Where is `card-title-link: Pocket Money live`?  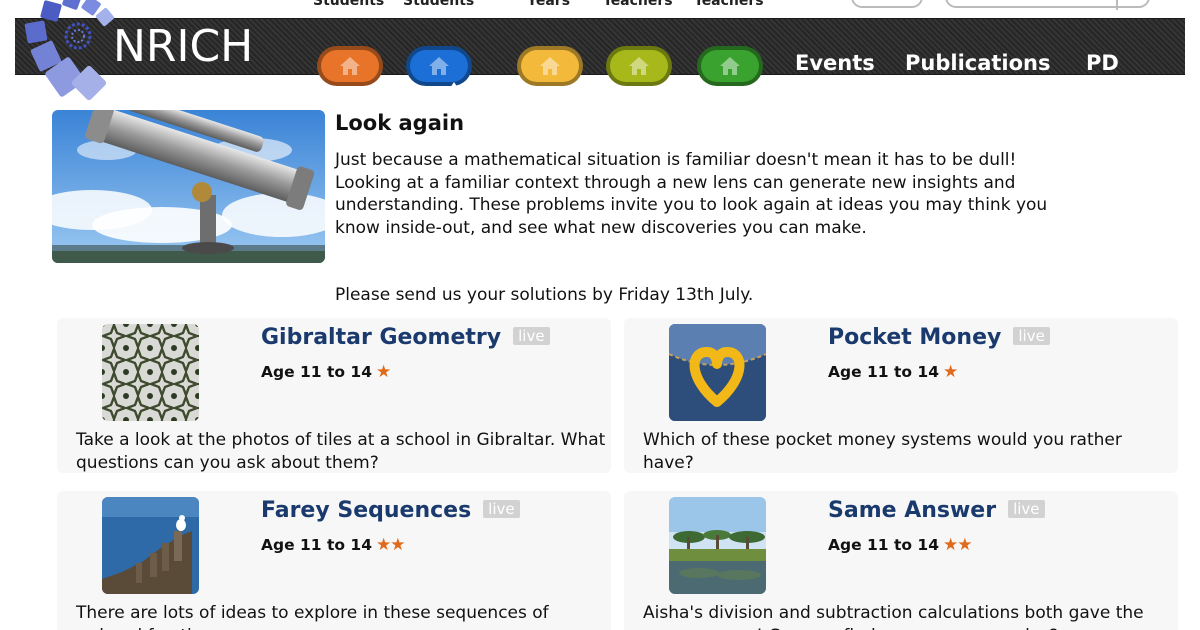
card-title-link: Pocket Money live is located at coordinates (939, 337).